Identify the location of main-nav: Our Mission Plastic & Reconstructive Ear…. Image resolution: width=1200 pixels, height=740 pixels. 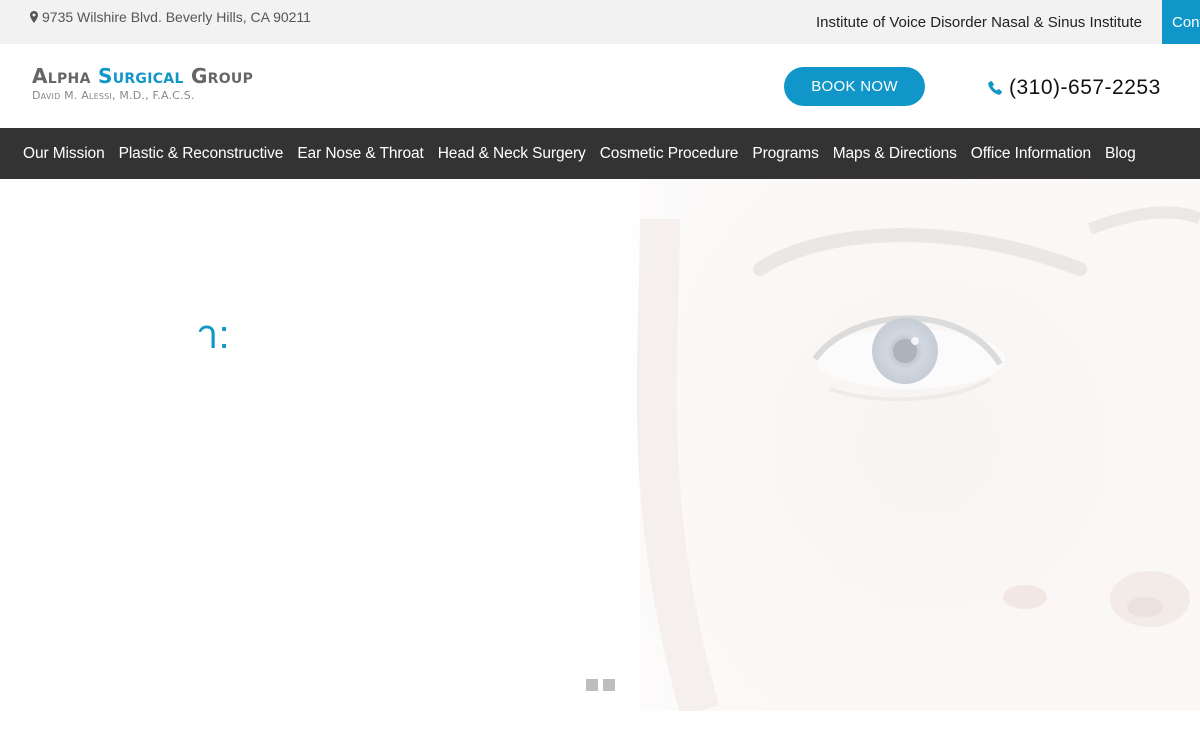
(600, 153).